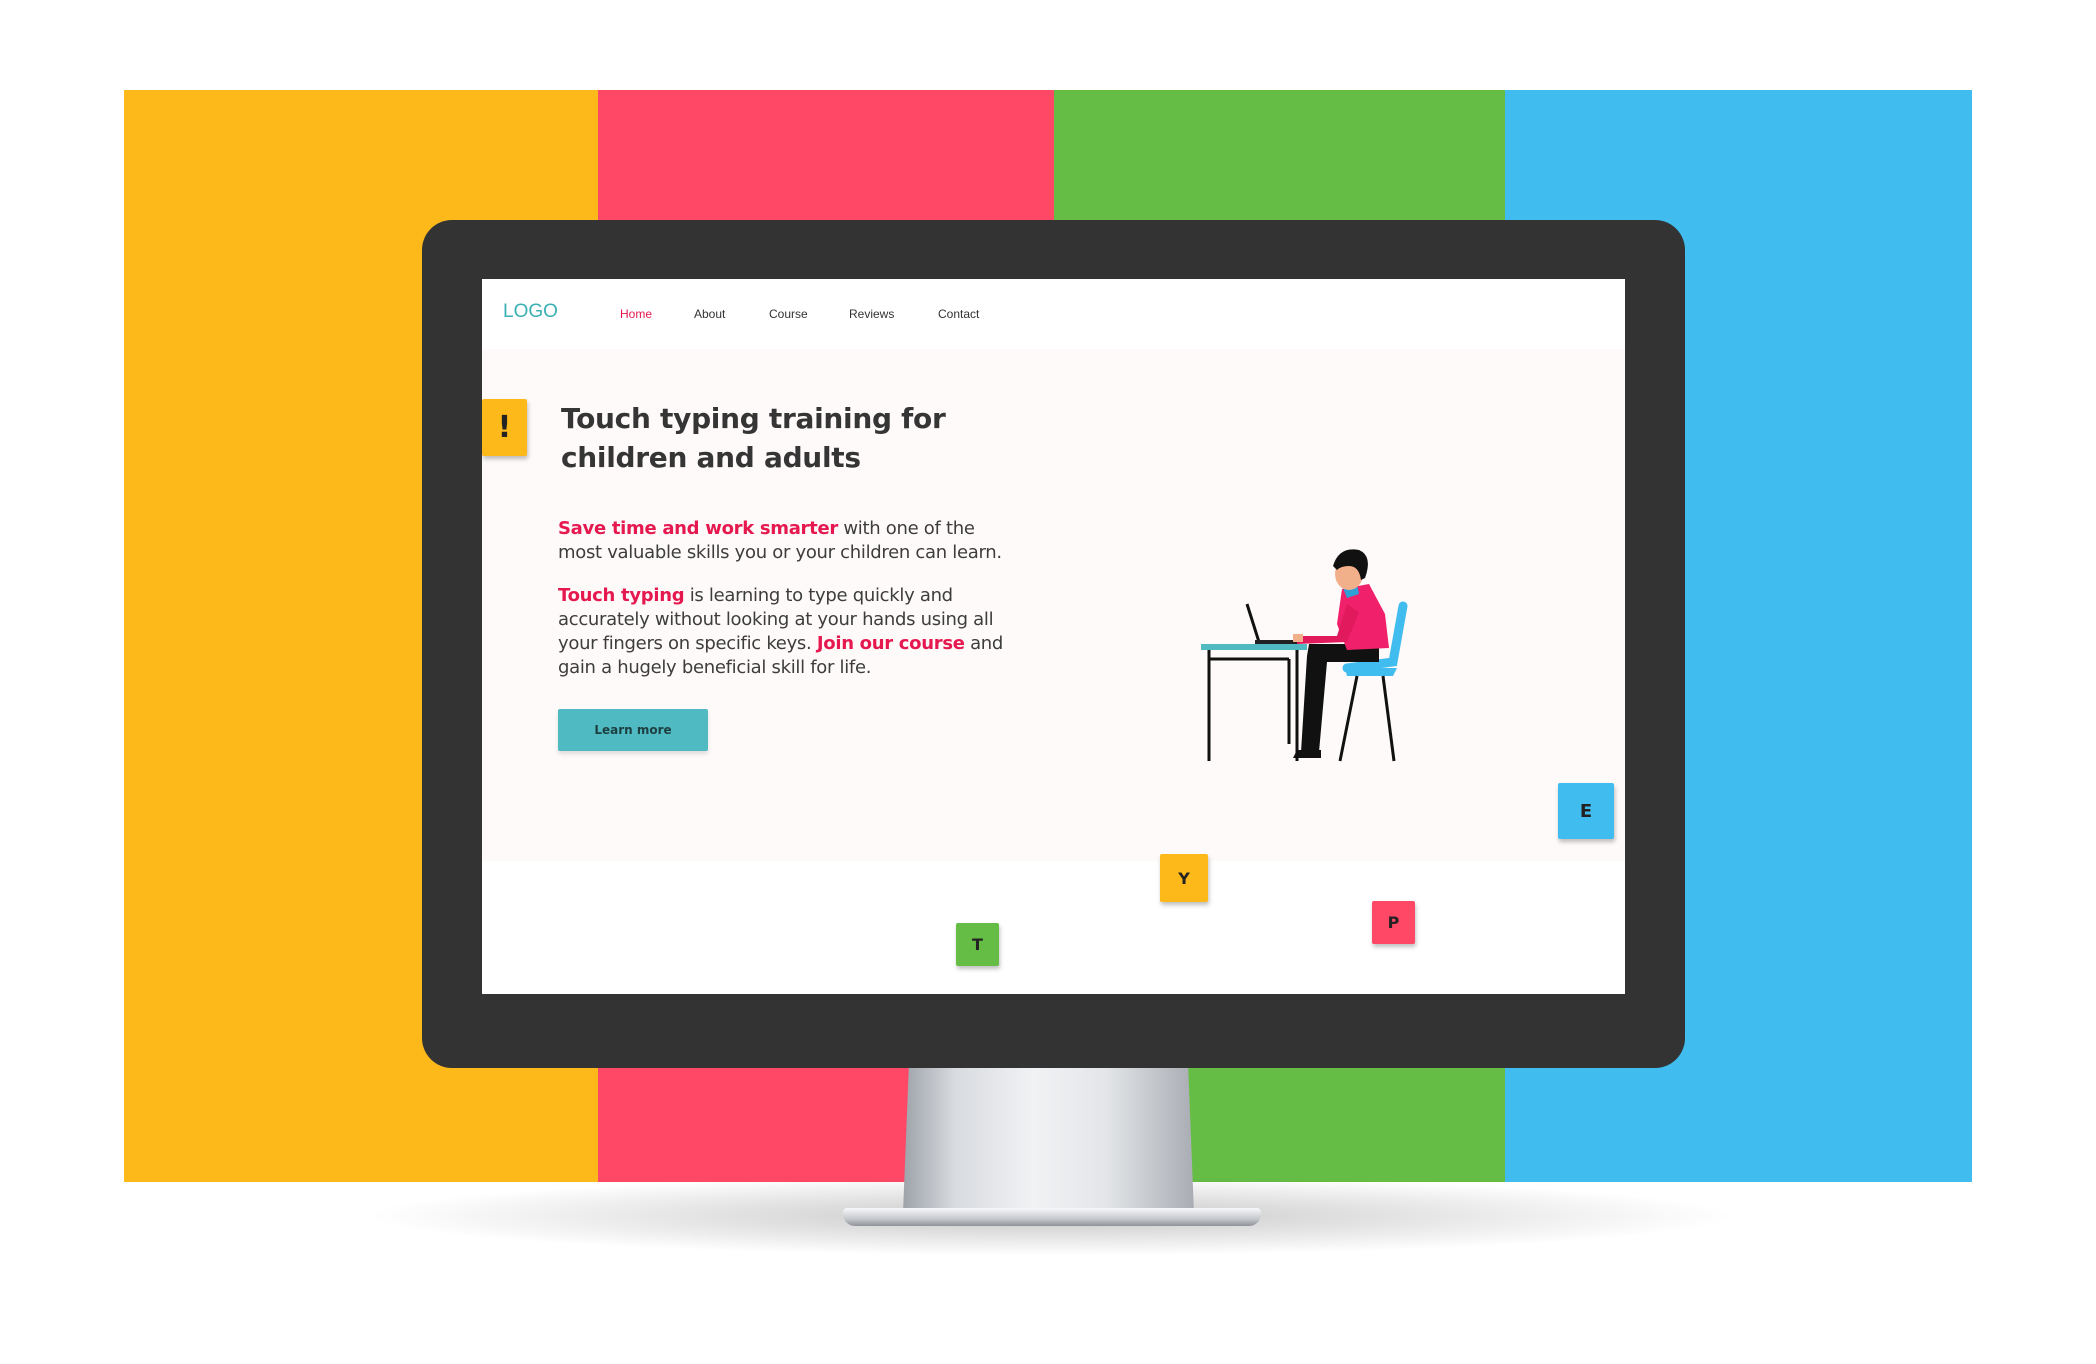 The height and width of the screenshot is (1364, 2096). Describe the element at coordinates (958, 314) in the screenshot. I see `nav-contact: Contact` at that location.